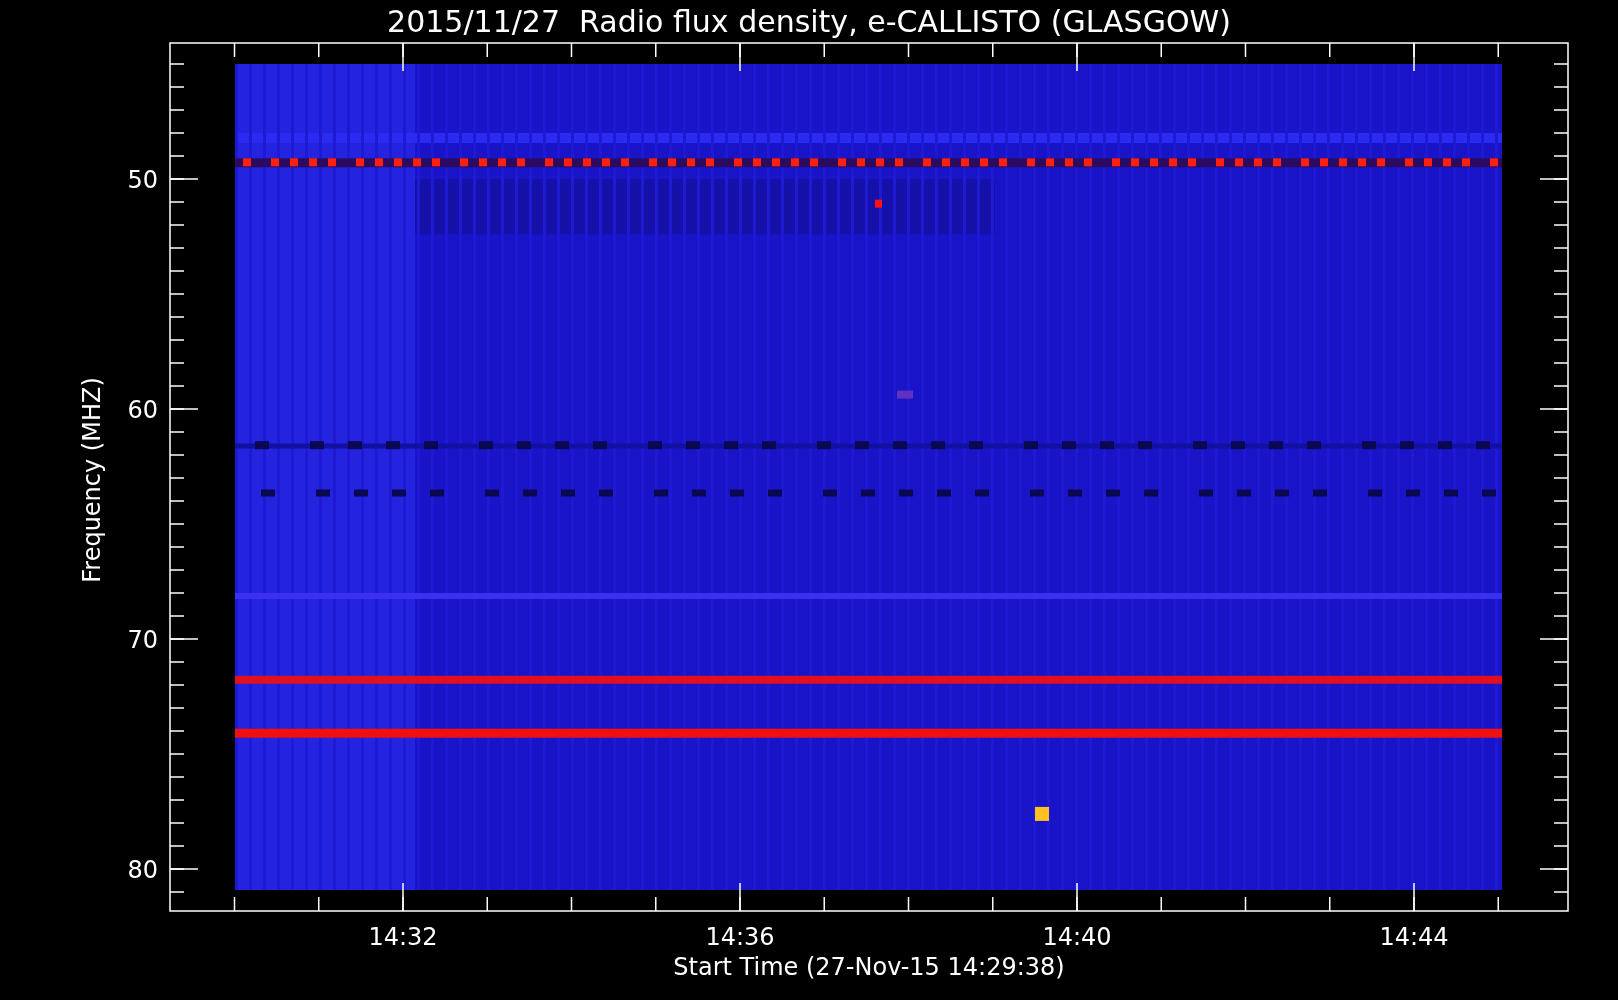 The width and height of the screenshot is (1618, 1000). What do you see at coordinates (869, 967) in the screenshot?
I see `x-axis-label: Start Time (27-Nov-15 14:29:38)` at bounding box center [869, 967].